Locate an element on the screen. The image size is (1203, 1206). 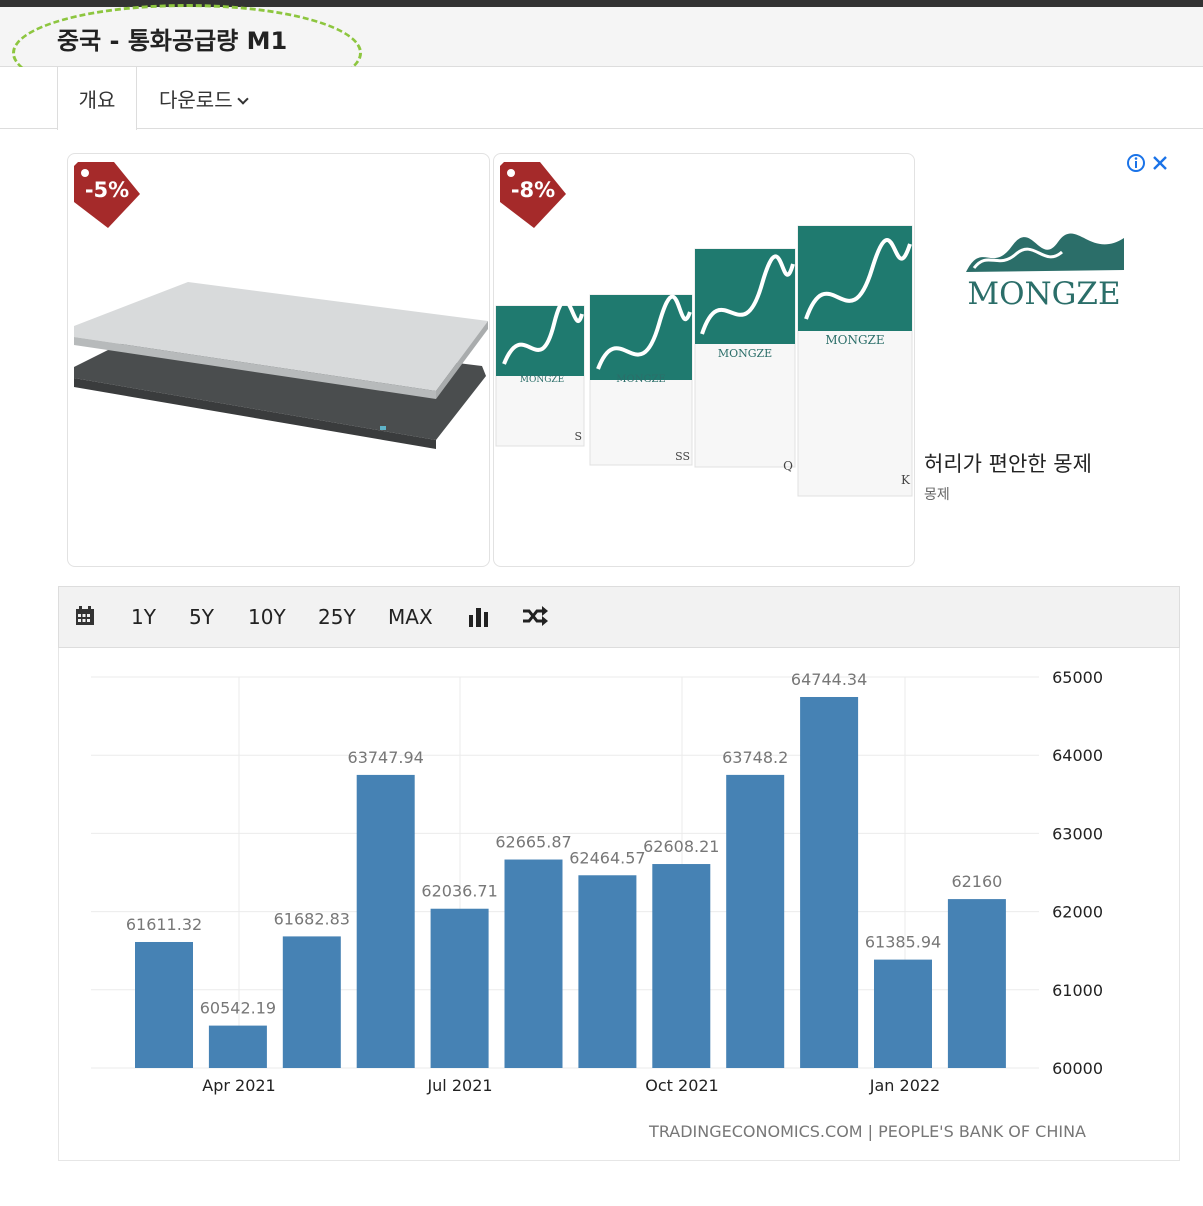
range-25y-button: 25Y is located at coordinates (337, 617).